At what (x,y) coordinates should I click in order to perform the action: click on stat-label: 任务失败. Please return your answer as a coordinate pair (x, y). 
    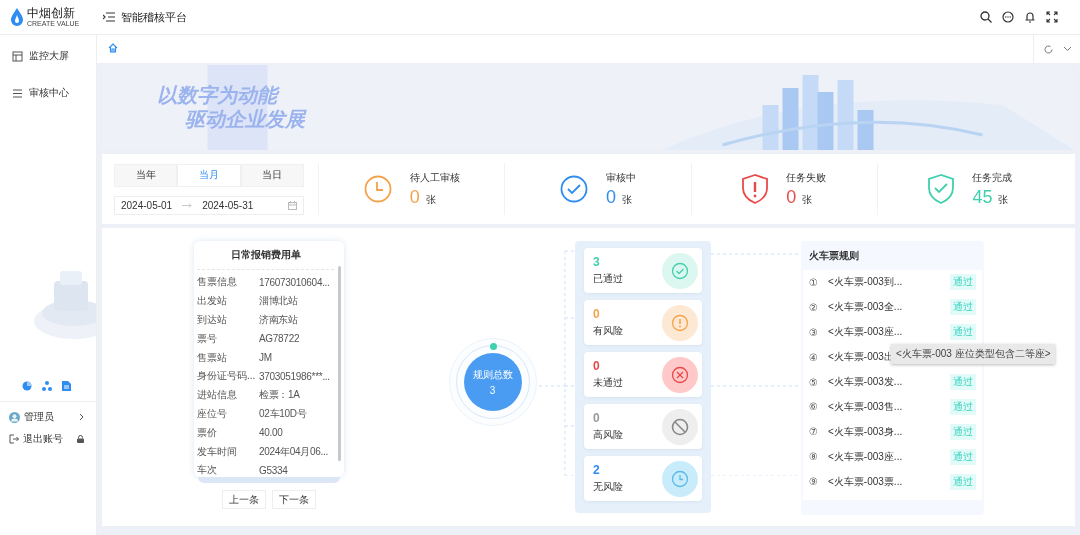
    Looking at the image, I should click on (806, 177).